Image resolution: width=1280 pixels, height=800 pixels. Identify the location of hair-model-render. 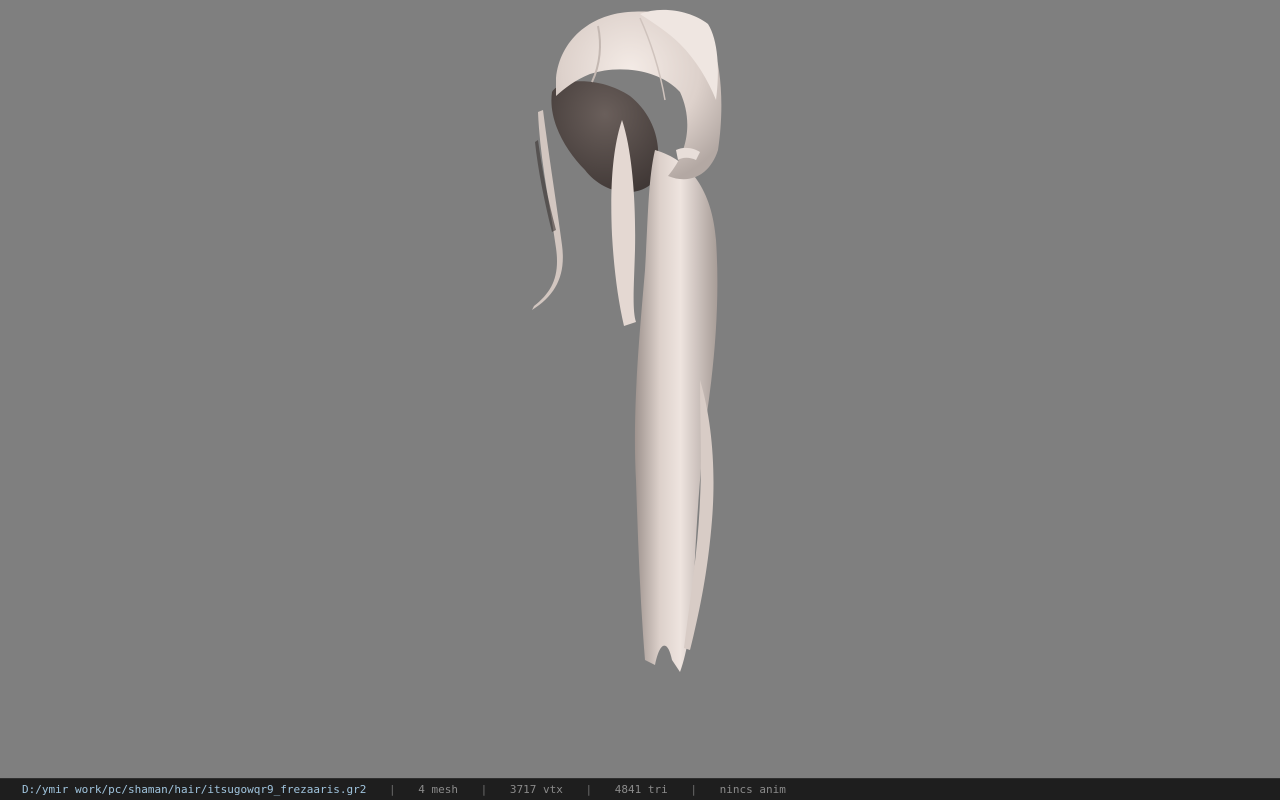
(627, 340).